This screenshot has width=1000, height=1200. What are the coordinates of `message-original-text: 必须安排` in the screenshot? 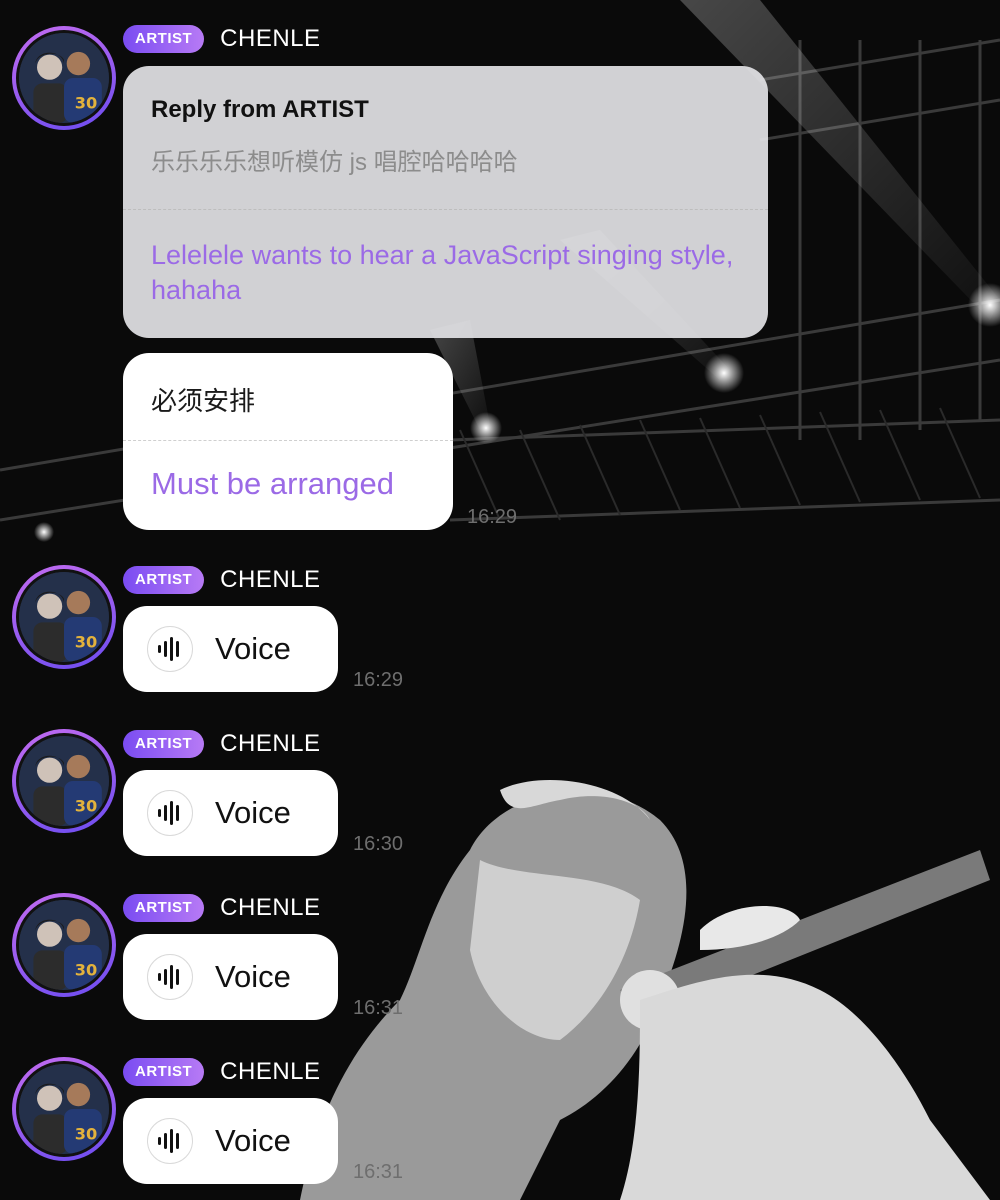 It's located at (203, 401).